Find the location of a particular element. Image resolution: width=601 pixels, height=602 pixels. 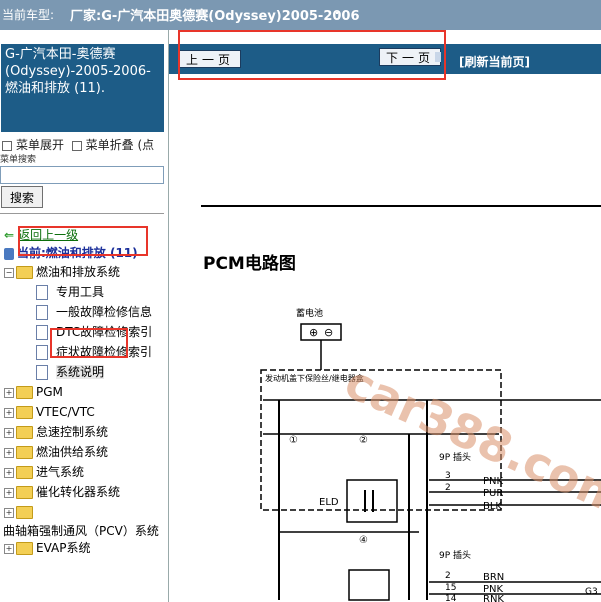

expand-label: 菜单展开 is located at coordinates (40, 145).